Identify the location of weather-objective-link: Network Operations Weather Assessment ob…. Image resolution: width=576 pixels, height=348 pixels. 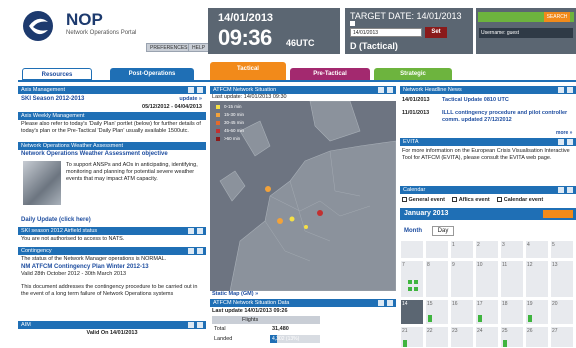
(94, 154).